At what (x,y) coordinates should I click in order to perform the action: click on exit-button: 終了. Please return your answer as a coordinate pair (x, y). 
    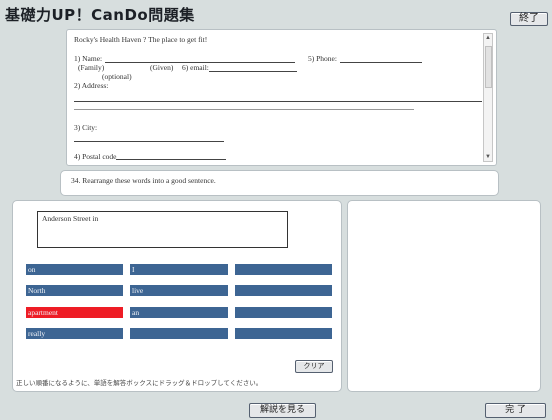
    Looking at the image, I should click on (529, 19).